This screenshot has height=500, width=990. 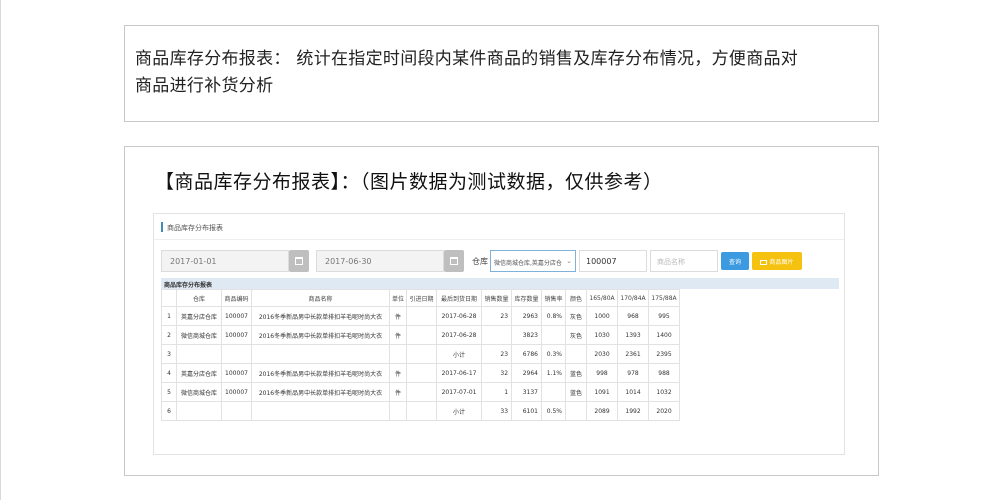 What do you see at coordinates (497, 354) in the screenshot?
I see `cell-sales-qty: 23` at bounding box center [497, 354].